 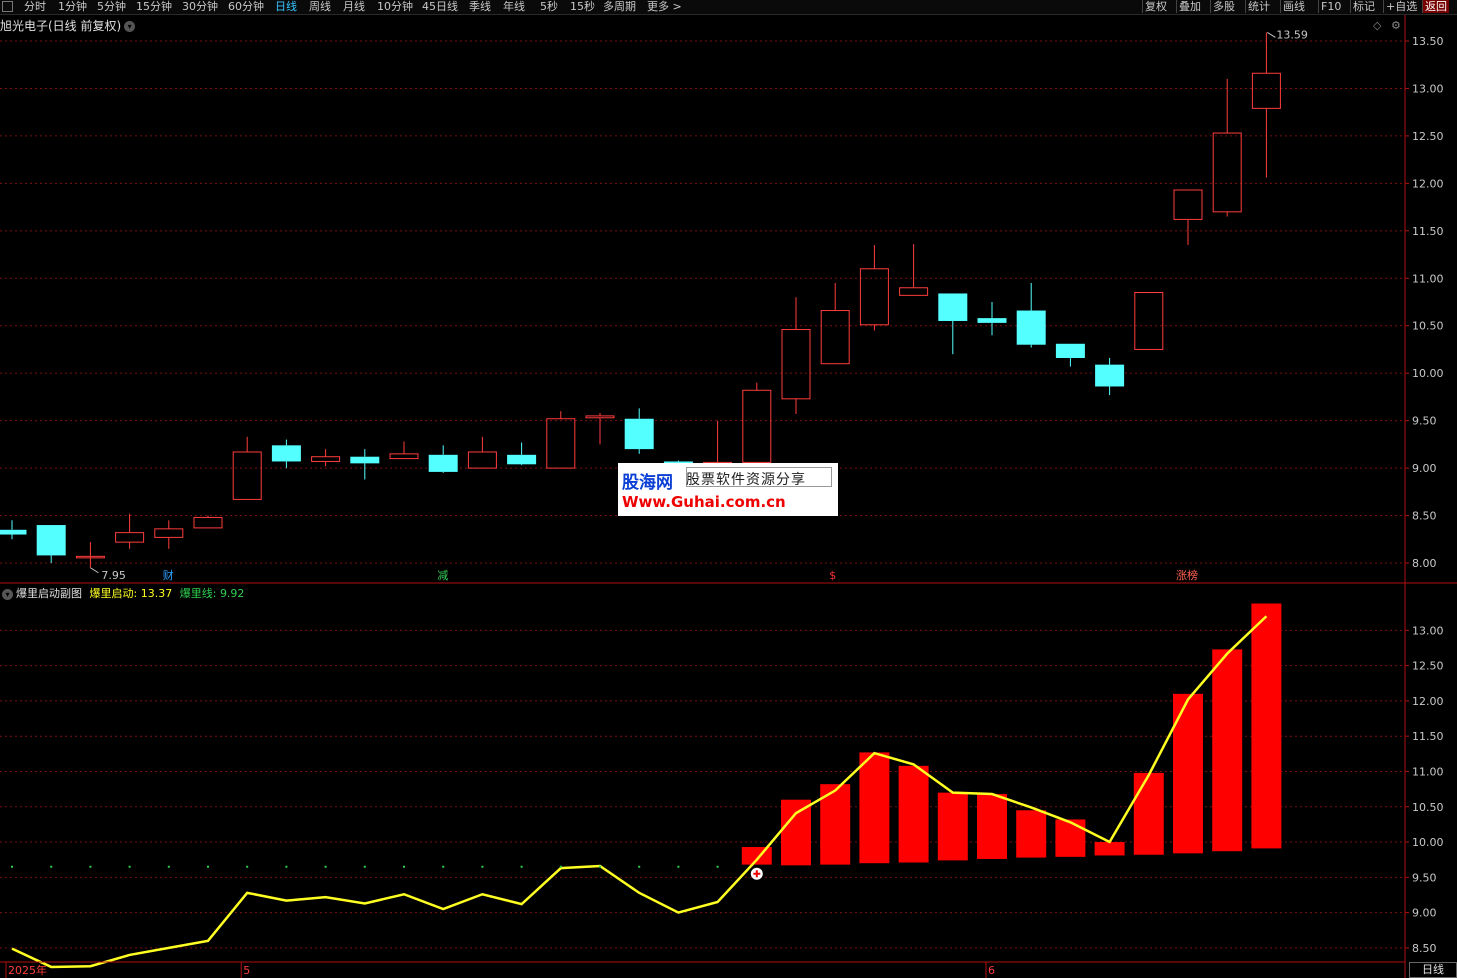 I want to click on y-tick-label: 11.00, so click(x=1428, y=771).